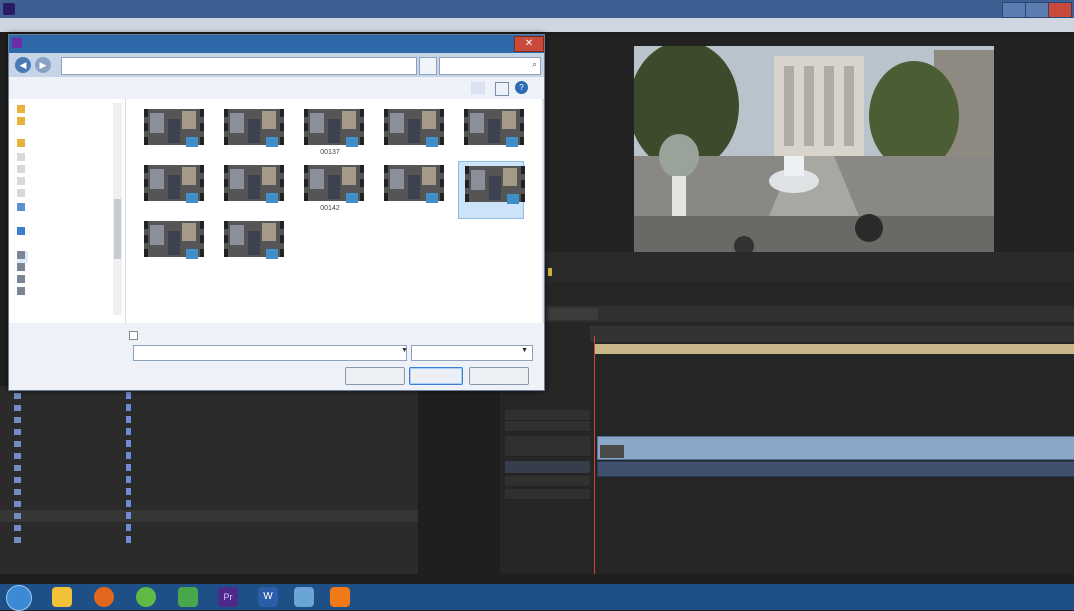 This screenshot has width=1074, height=611. I want to click on address-bar, so click(239, 66).